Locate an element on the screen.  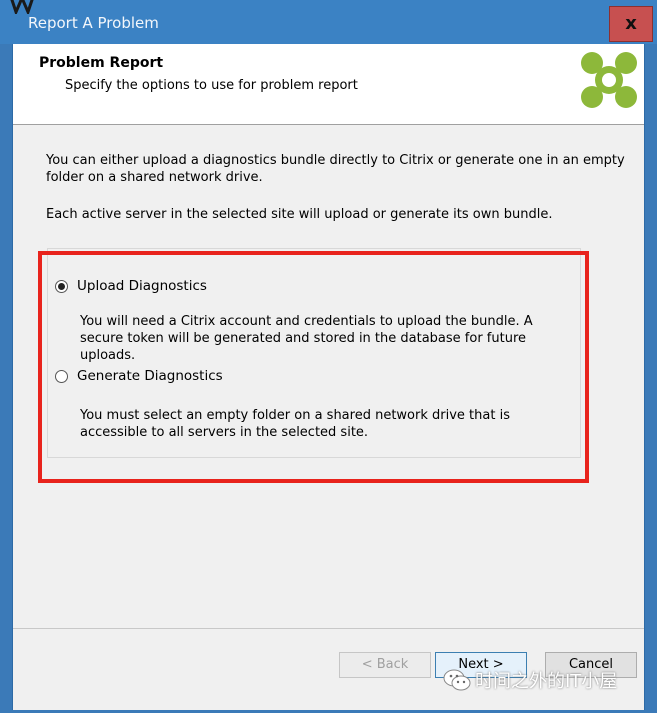
back-button: < Back is located at coordinates (385, 665).